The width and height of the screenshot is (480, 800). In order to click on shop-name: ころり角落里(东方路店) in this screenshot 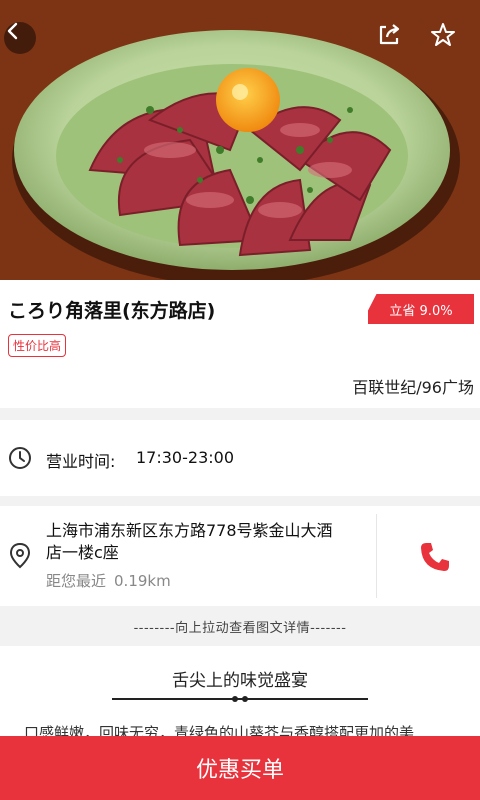, I will do `click(112, 311)`.